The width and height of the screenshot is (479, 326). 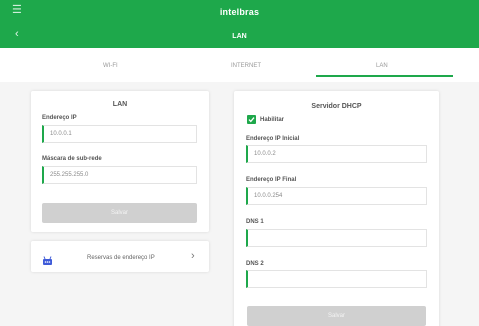 What do you see at coordinates (336, 196) in the screenshot?
I see `end-ip-input: 10.0.0.254` at bounding box center [336, 196].